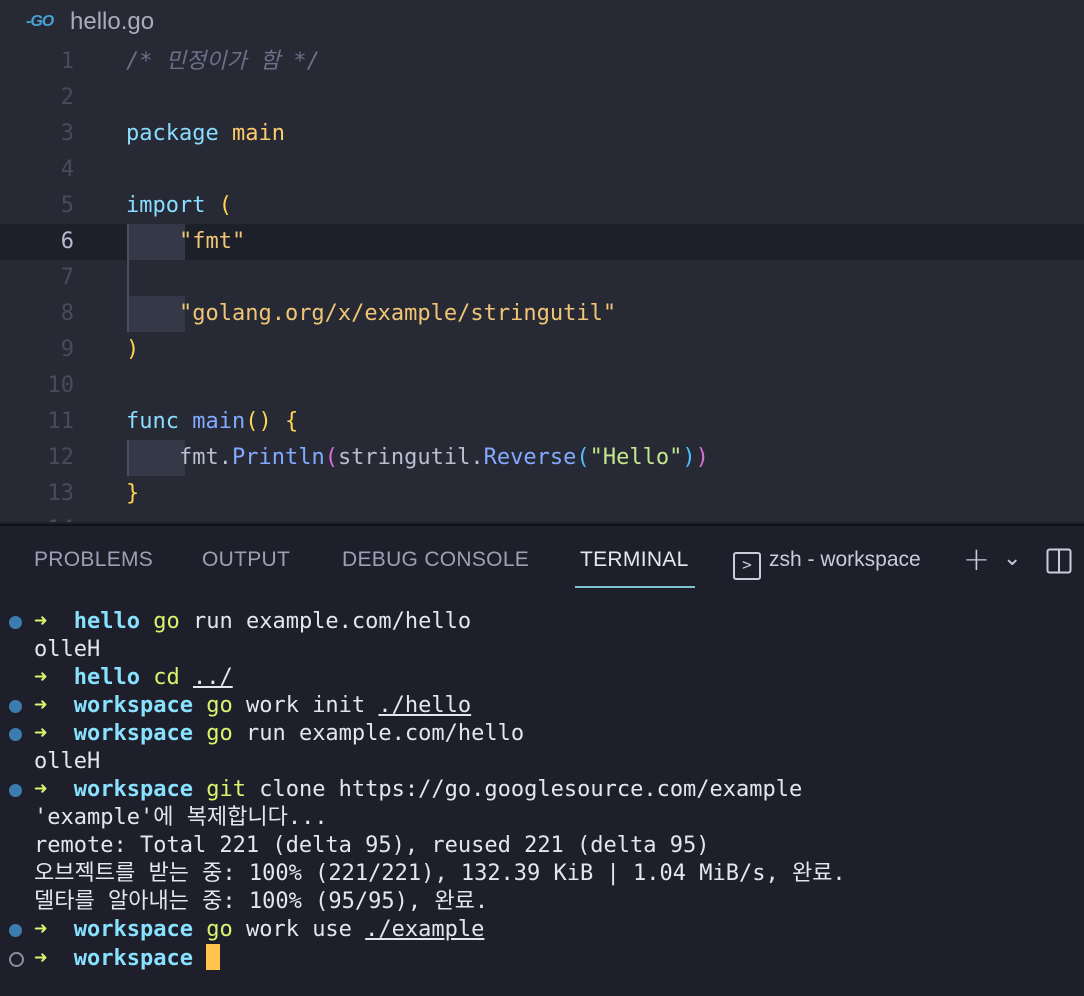 This screenshot has width=1084, height=996. What do you see at coordinates (542, 206) in the screenshot?
I see `code-line: 5 import (` at bounding box center [542, 206].